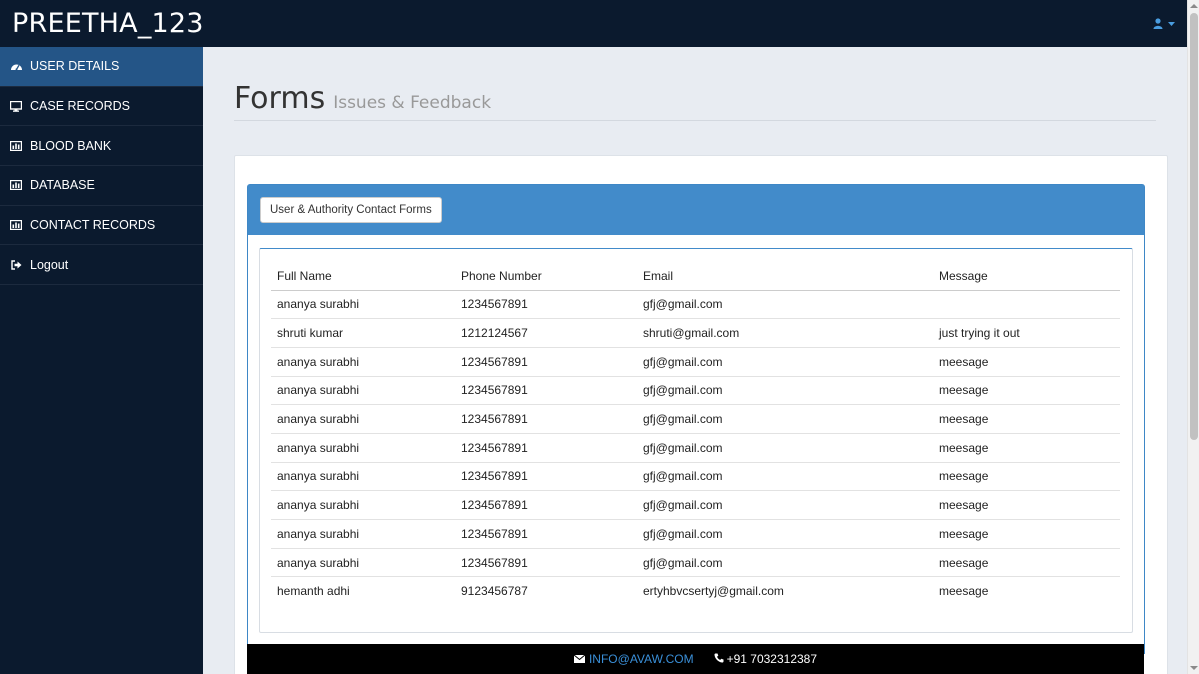 This screenshot has width=1199, height=674. I want to click on brand-title: PREETHA_123, so click(108, 23).